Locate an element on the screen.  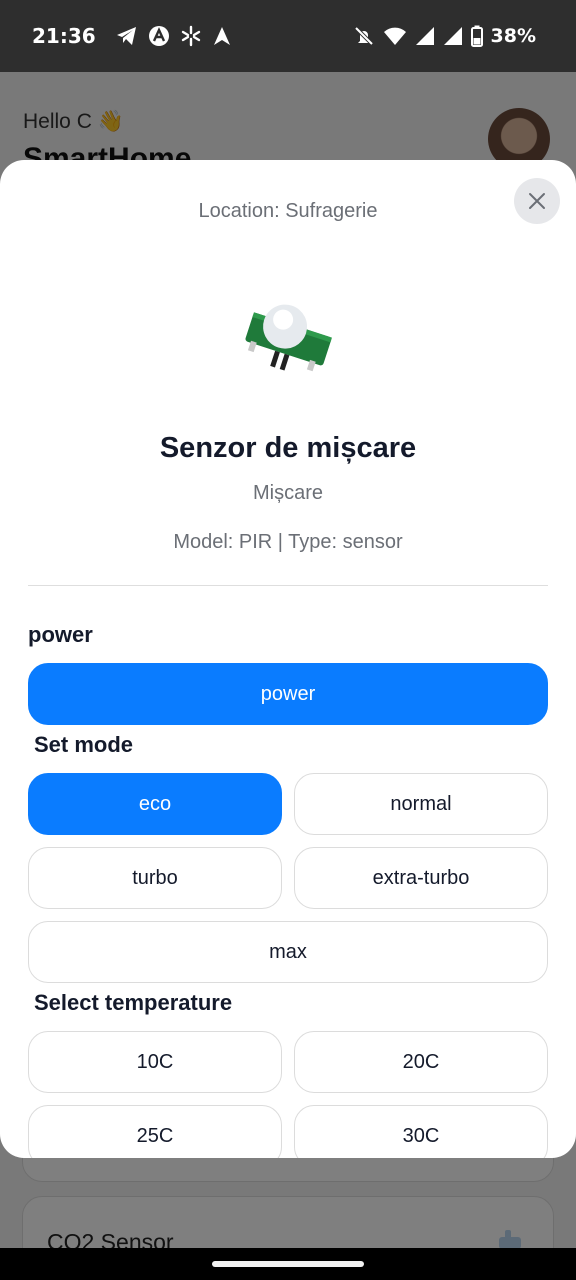
power-button: power is located at coordinates (288, 694).